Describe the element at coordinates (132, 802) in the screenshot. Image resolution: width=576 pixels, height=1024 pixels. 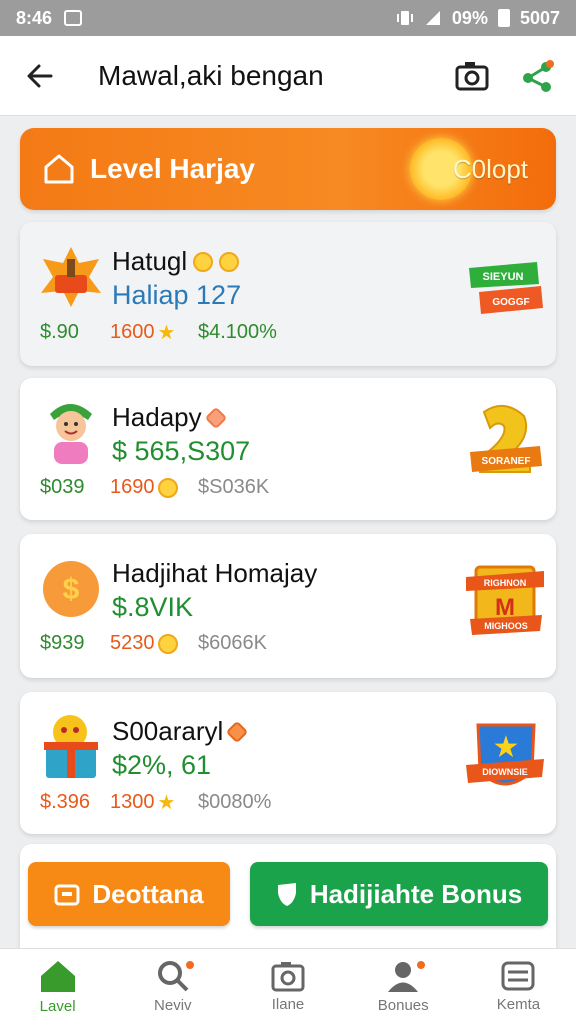
I see `stat-points: 1300` at that location.